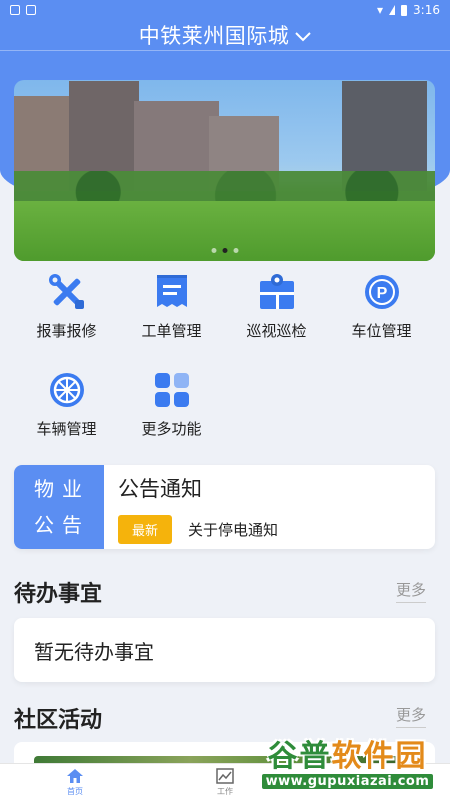 The height and width of the screenshot is (800, 450). What do you see at coordinates (58, 594) in the screenshot?
I see `todo-section-title: 待办事宜` at bounding box center [58, 594].